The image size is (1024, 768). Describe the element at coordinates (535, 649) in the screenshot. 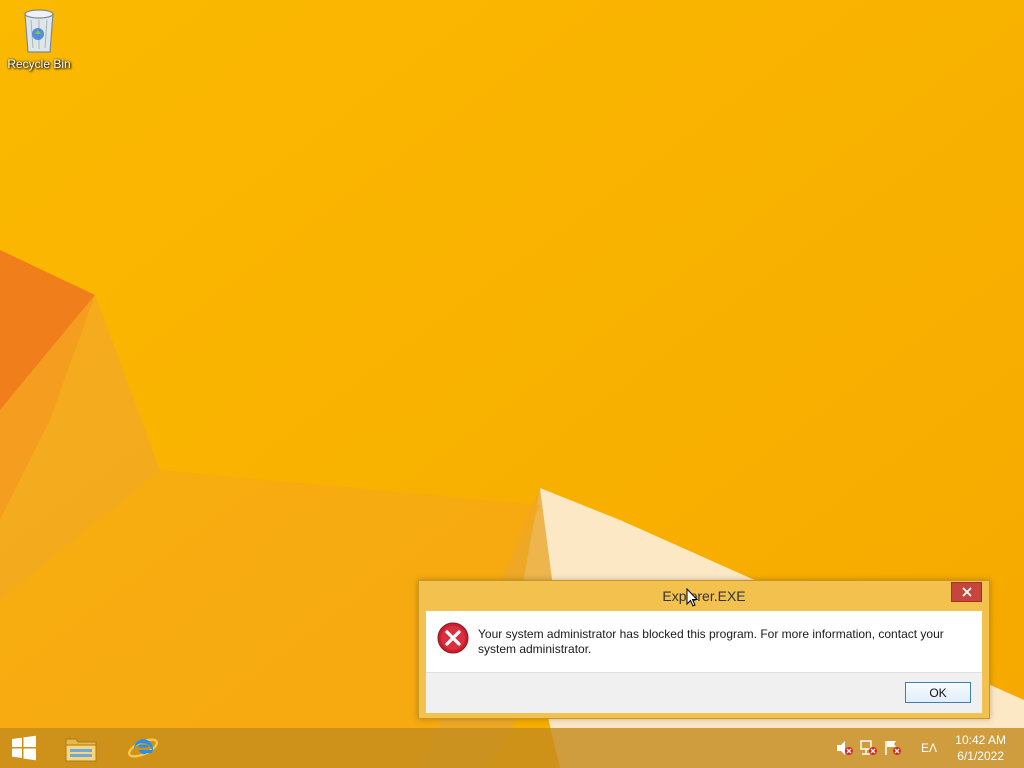

I see `dialog-message-line-2: system administrator.` at that location.